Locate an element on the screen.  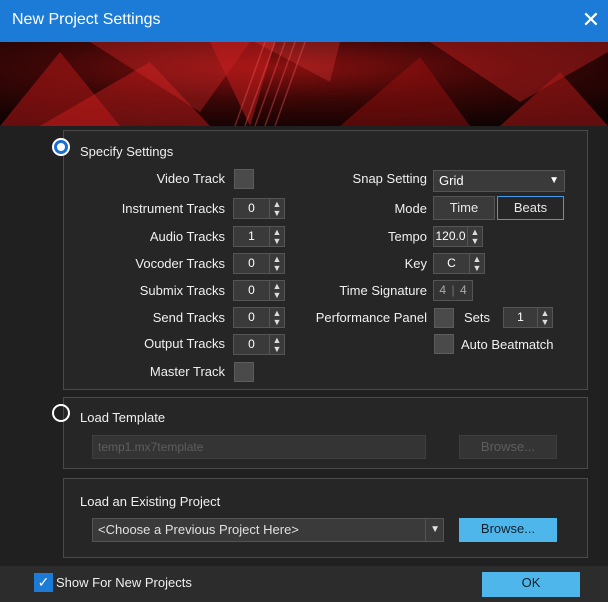
auto-beatmatch-label: Auto Beatmatch is located at coordinates (507, 344).